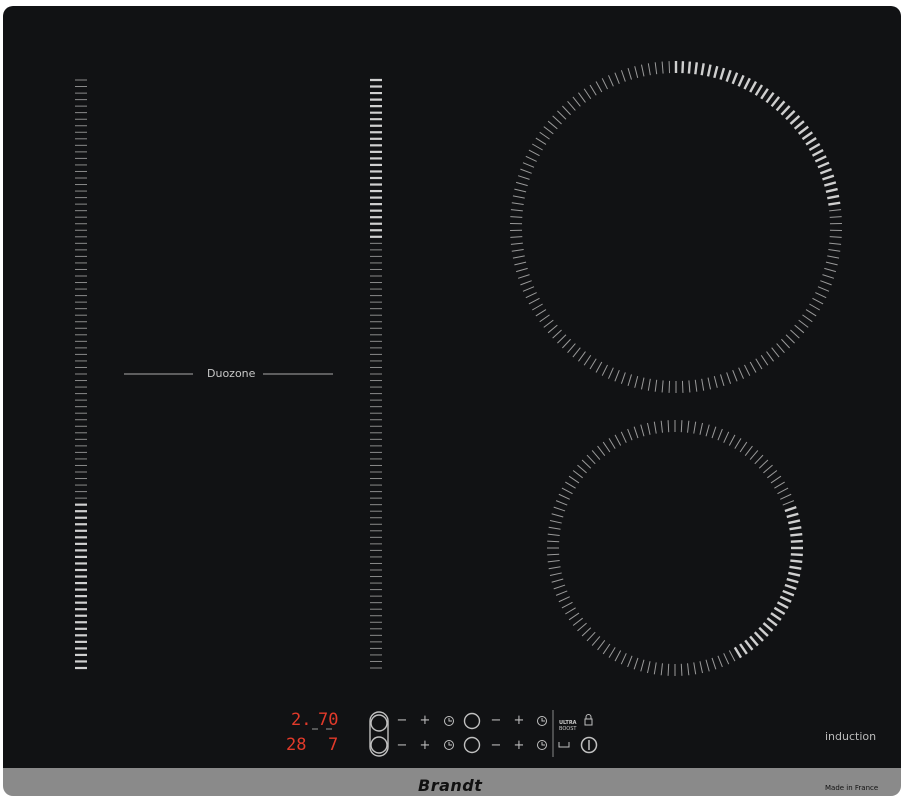  Describe the element at coordinates (402, 746) in the screenshot. I see `front-left-minus-button: −` at that location.